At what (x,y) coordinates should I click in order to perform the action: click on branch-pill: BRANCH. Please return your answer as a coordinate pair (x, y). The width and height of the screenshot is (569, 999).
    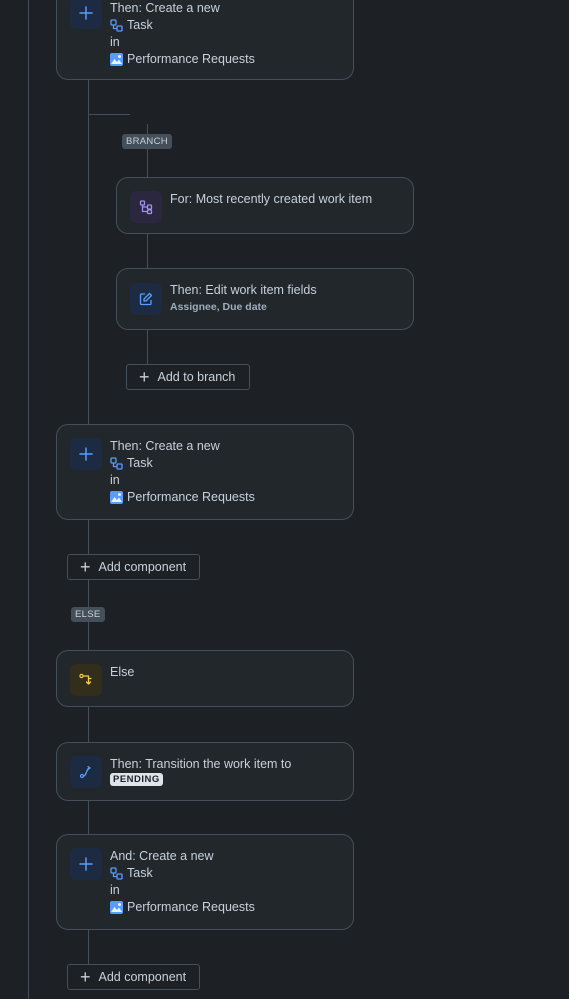
    Looking at the image, I should click on (147, 141).